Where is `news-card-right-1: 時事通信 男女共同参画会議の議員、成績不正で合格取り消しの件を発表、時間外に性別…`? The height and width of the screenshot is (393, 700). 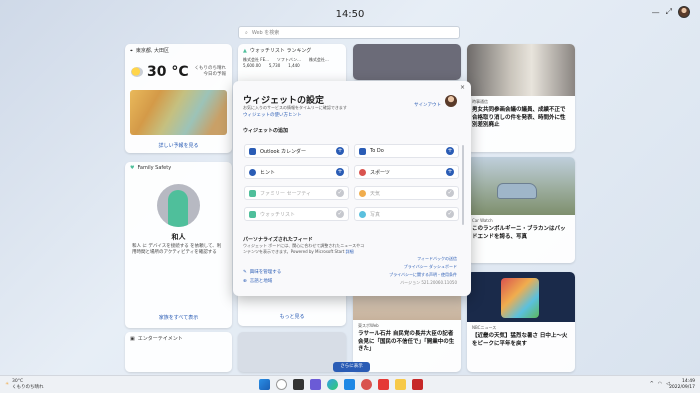 news-card-right-1: 時事通信 男女共同参画会議の議員、成績不正で合格取り消しの件を発表、時間外に性別… is located at coordinates (521, 98).